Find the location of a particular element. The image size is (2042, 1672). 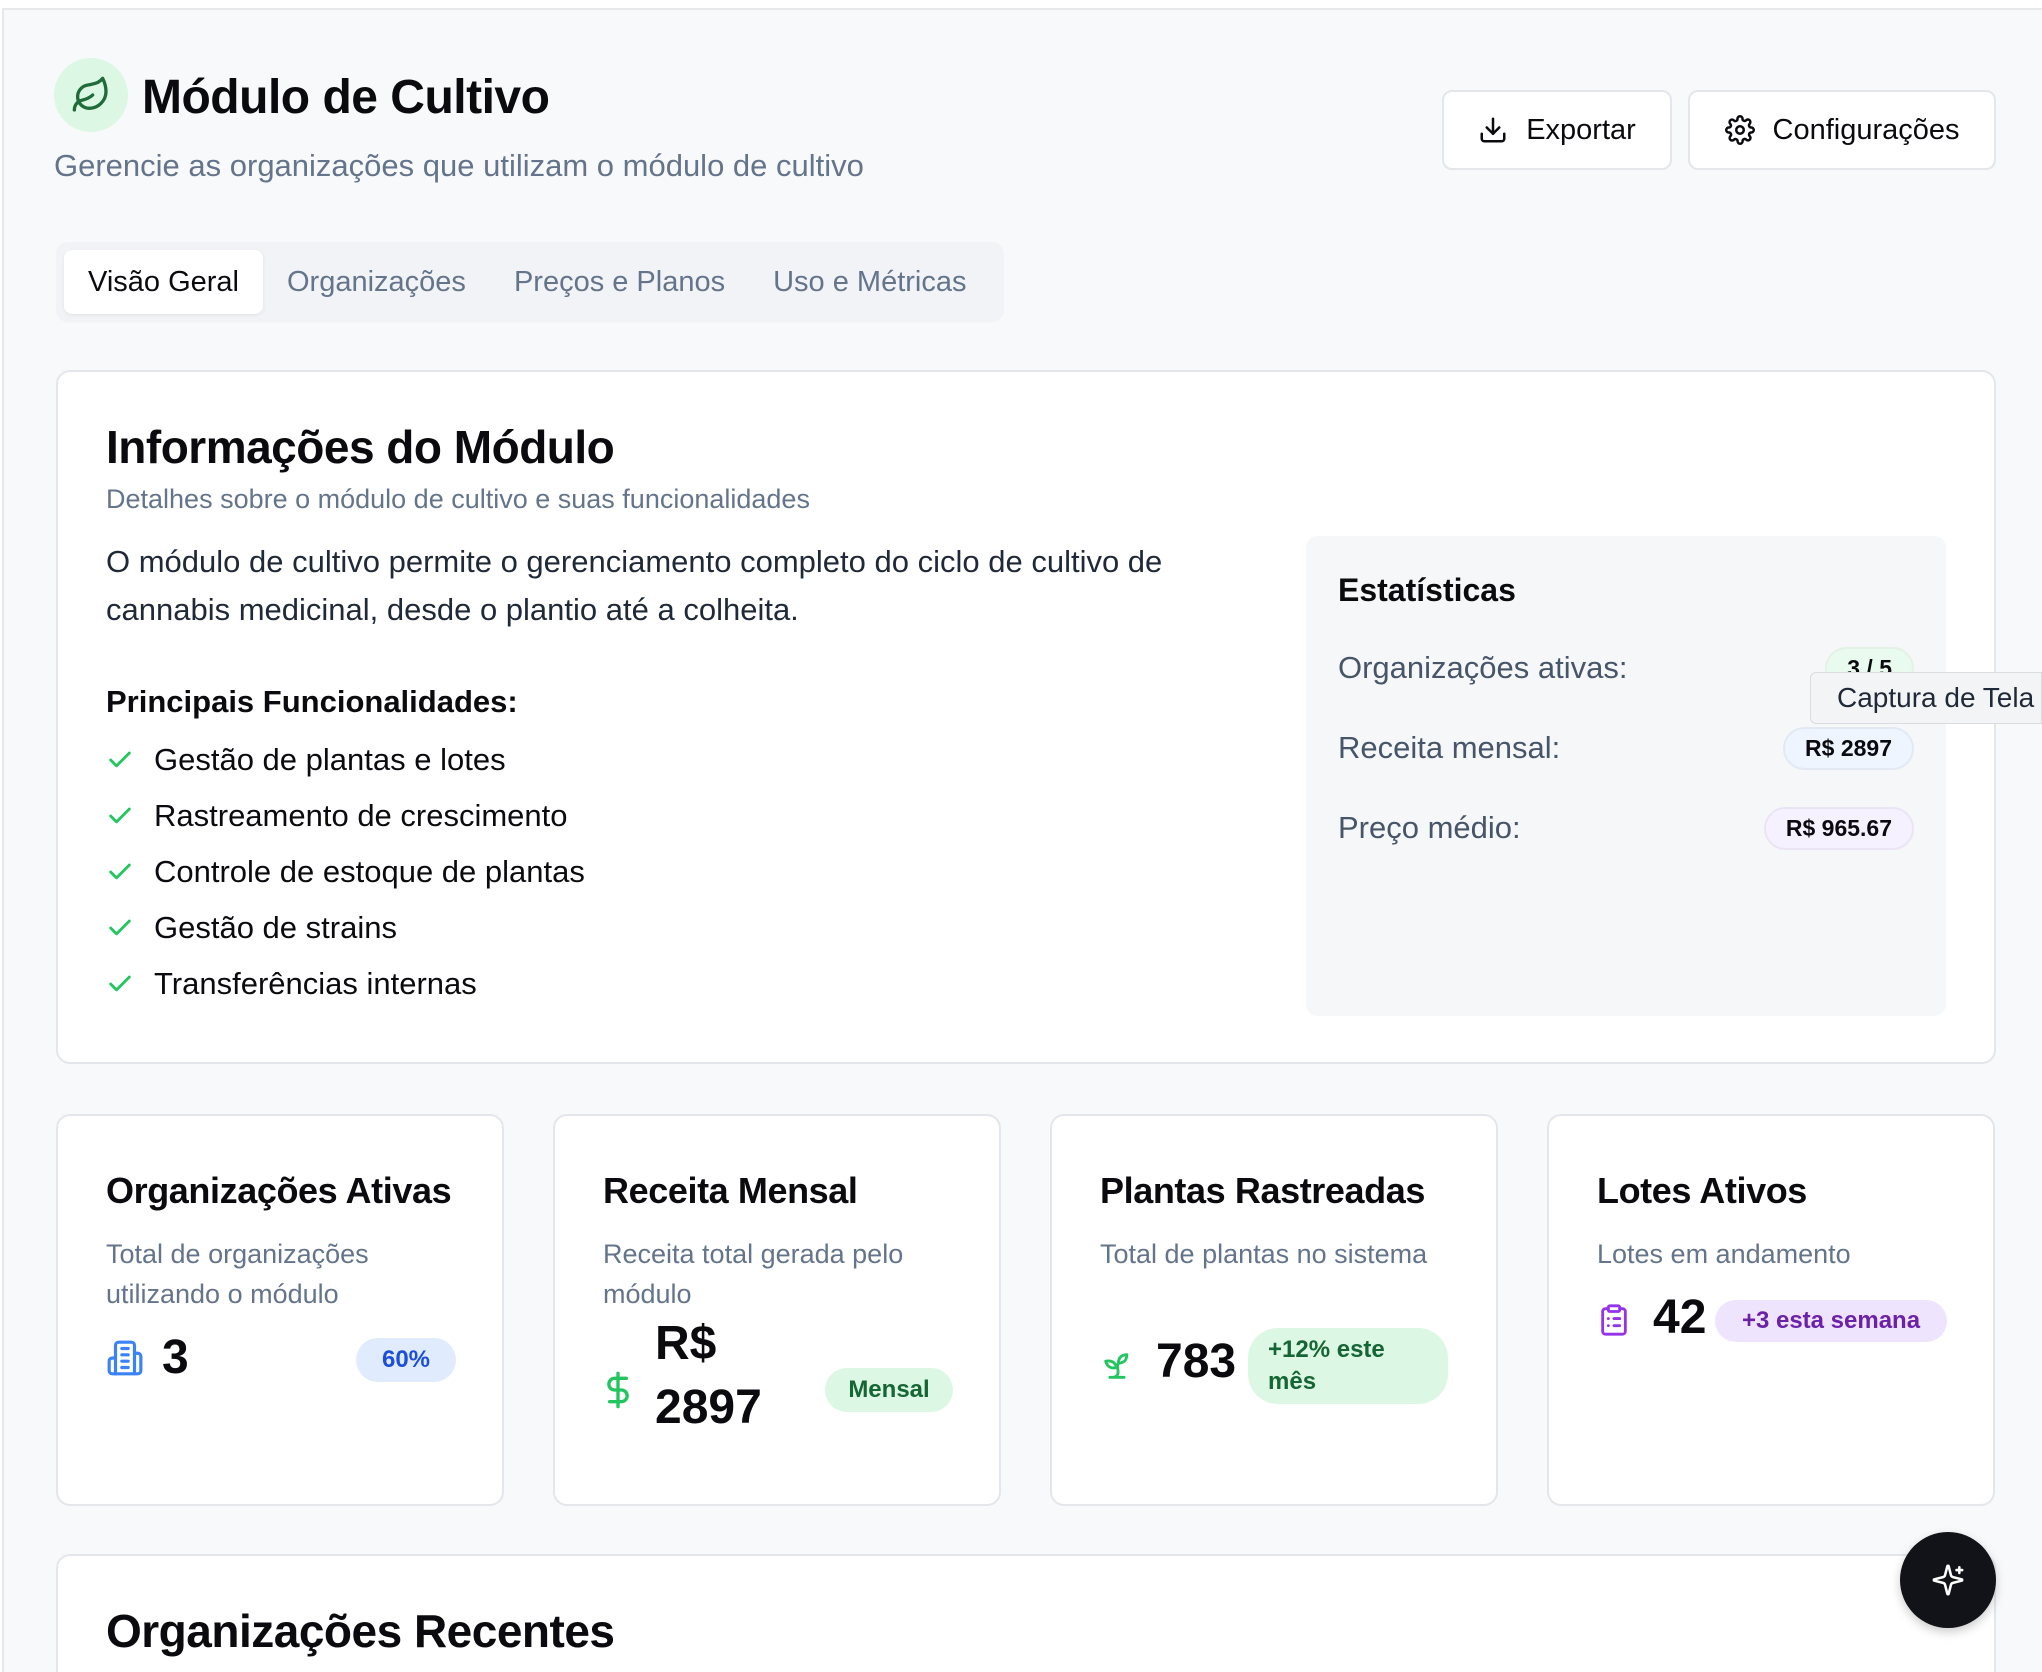

metric-title: Receita Mensal is located at coordinates (730, 1190).